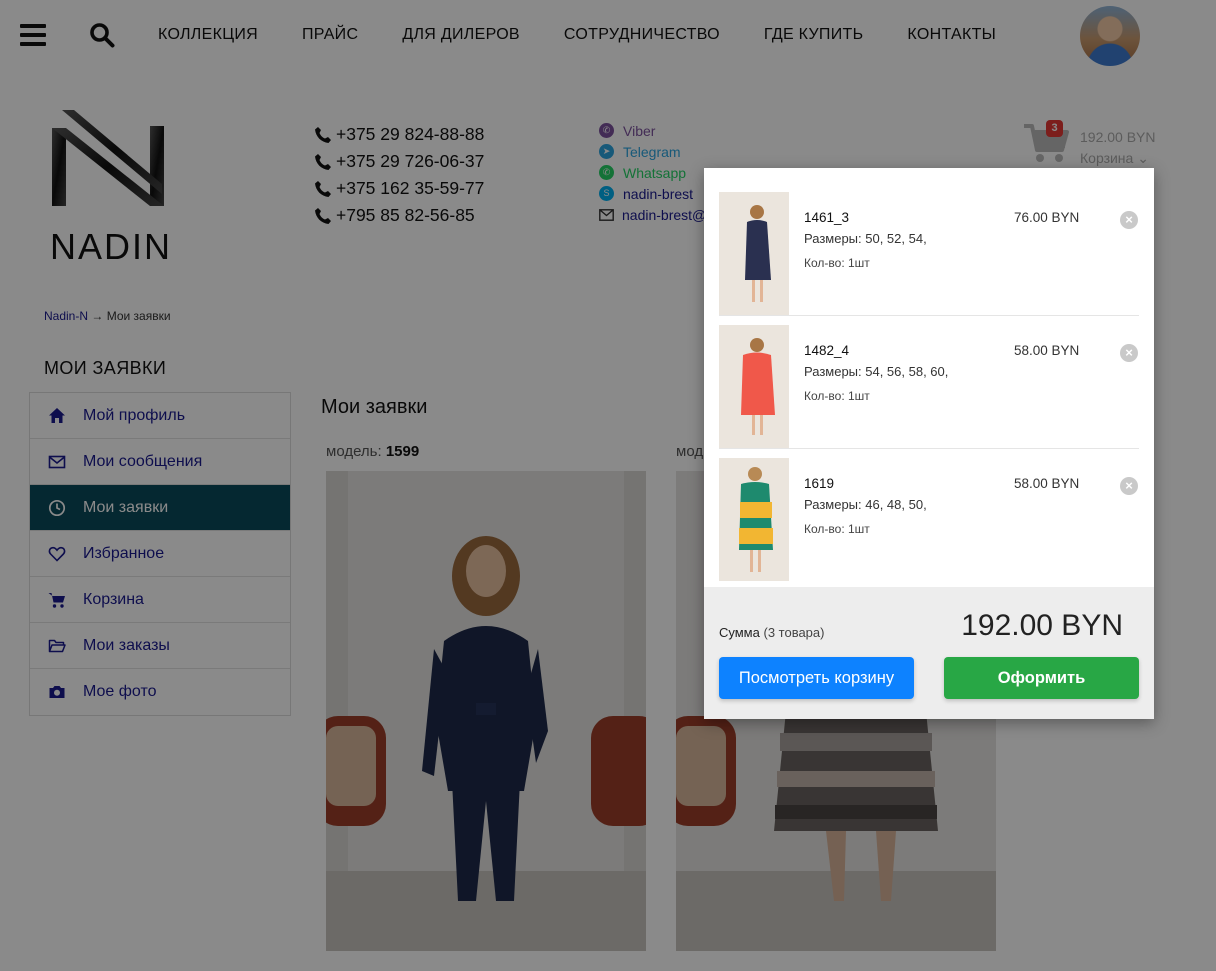 Image resolution: width=1216 pixels, height=971 pixels. Describe the element at coordinates (739, 632) in the screenshot. I see `sum-text: Сумма` at that location.